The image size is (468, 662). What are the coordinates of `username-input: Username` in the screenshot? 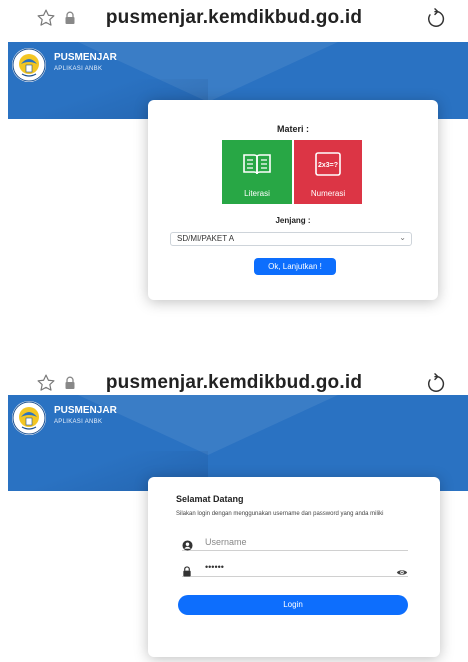 It's located at (226, 542).